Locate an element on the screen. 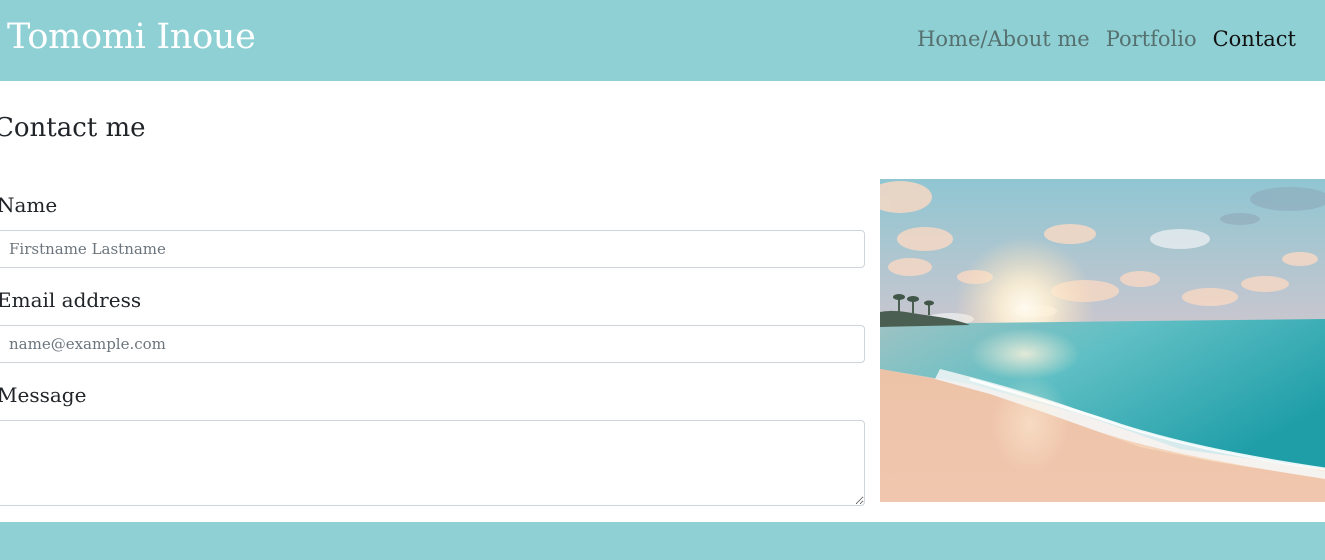  message-textarea is located at coordinates (432, 463).